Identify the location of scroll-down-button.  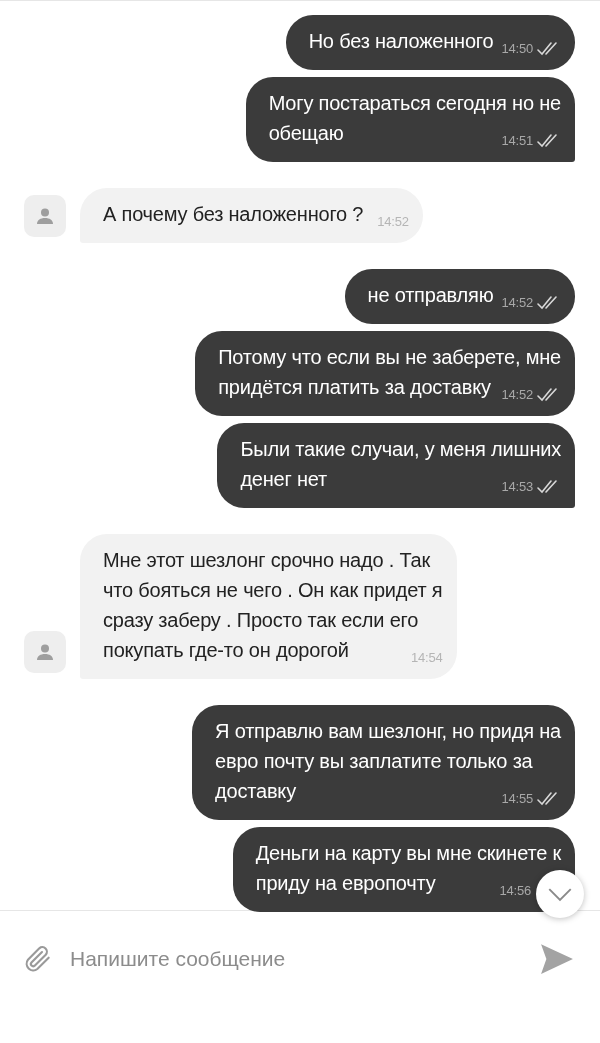
(560, 894).